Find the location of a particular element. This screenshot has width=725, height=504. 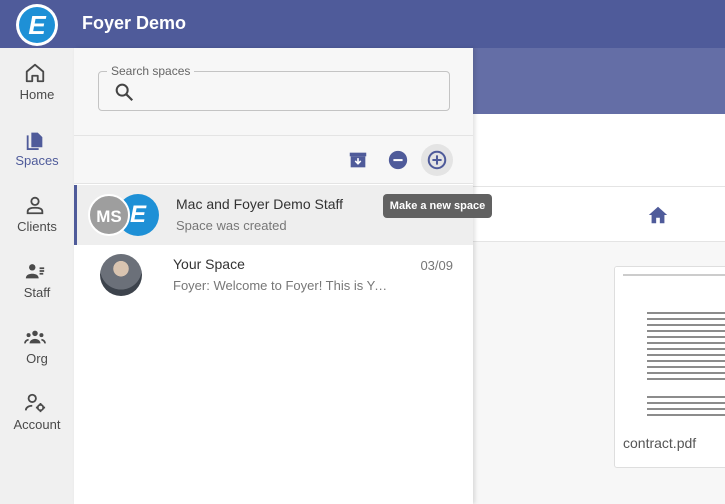

nav-item-account: Account is located at coordinates (37, 411).